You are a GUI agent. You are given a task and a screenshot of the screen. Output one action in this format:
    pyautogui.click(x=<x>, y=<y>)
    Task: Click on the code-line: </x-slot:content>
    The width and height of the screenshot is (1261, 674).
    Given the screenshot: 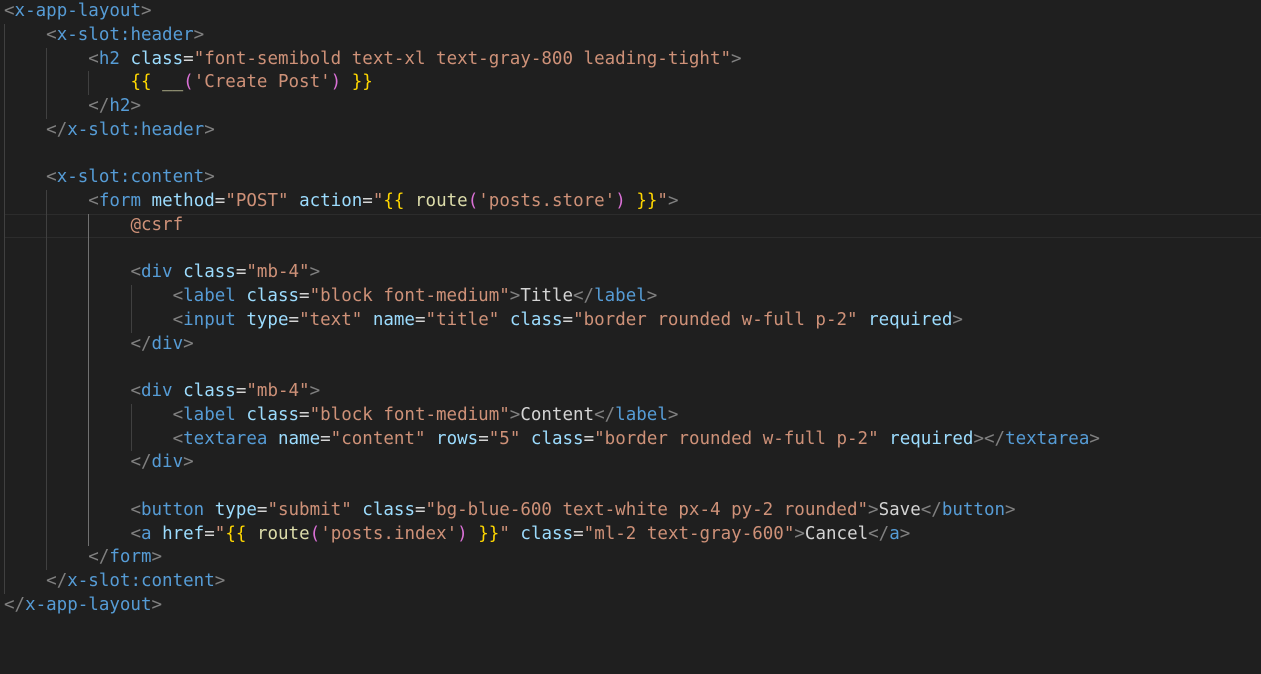 What is the action you would take?
    pyautogui.click(x=632, y=582)
    